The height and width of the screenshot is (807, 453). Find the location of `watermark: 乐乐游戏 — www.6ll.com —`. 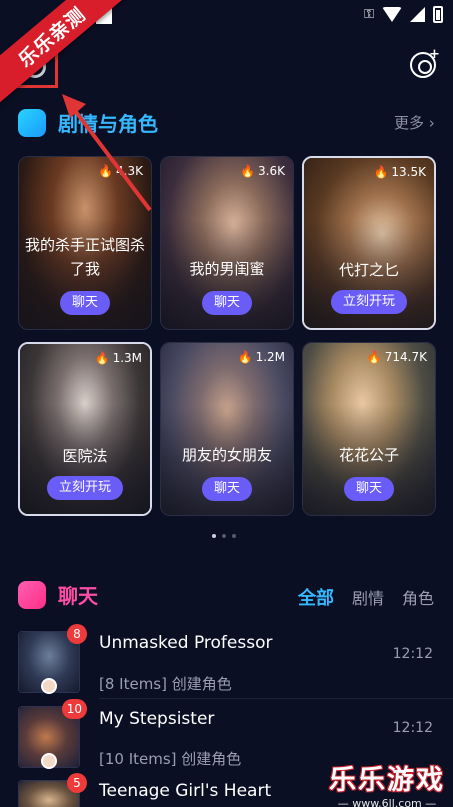

watermark: 乐乐游戏 — www.6ll.com — is located at coordinates (387, 782).